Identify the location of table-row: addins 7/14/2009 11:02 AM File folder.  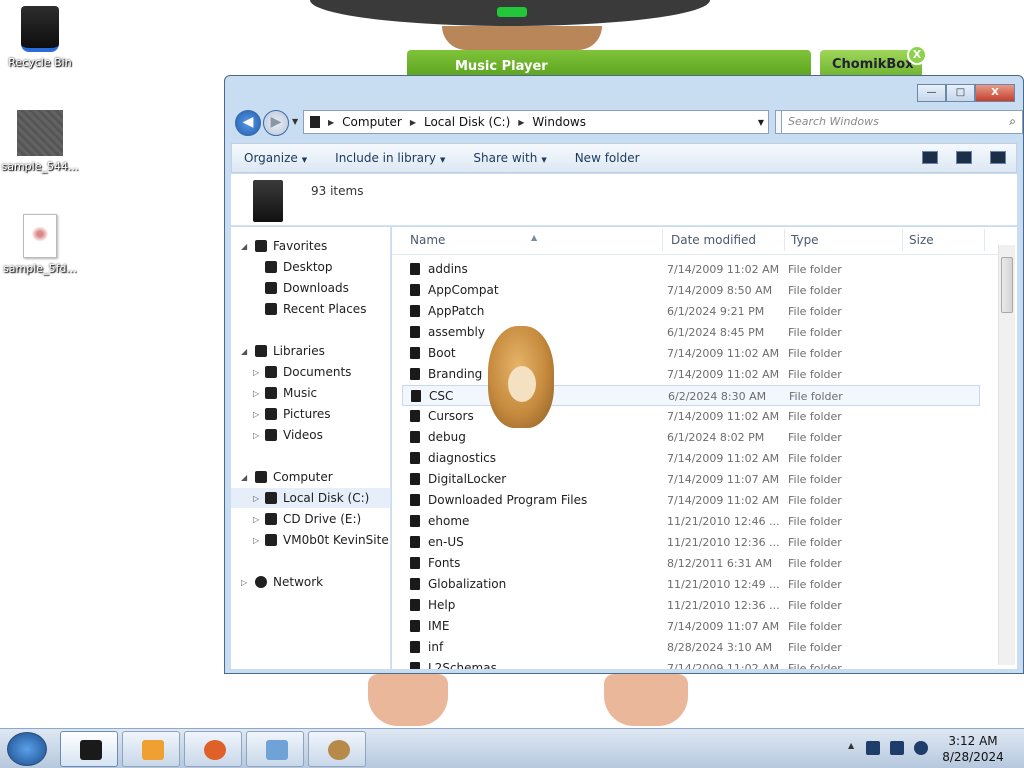
(691, 269).